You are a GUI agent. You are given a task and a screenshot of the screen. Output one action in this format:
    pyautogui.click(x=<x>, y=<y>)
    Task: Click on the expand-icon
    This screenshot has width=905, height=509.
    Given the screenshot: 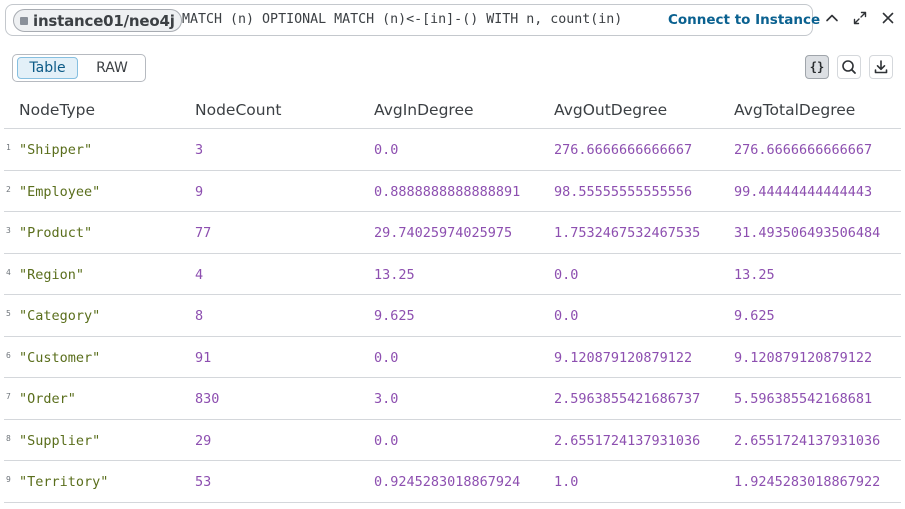 What is the action you would take?
    pyautogui.click(x=860, y=18)
    